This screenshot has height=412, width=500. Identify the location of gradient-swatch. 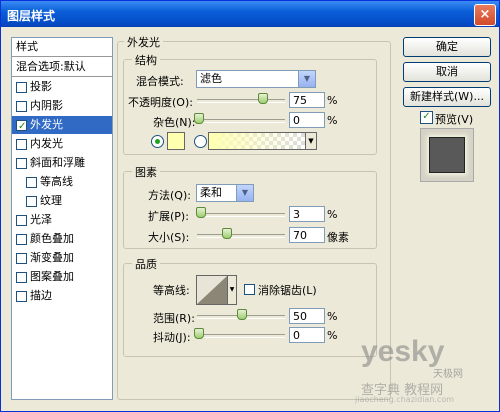
(257, 141).